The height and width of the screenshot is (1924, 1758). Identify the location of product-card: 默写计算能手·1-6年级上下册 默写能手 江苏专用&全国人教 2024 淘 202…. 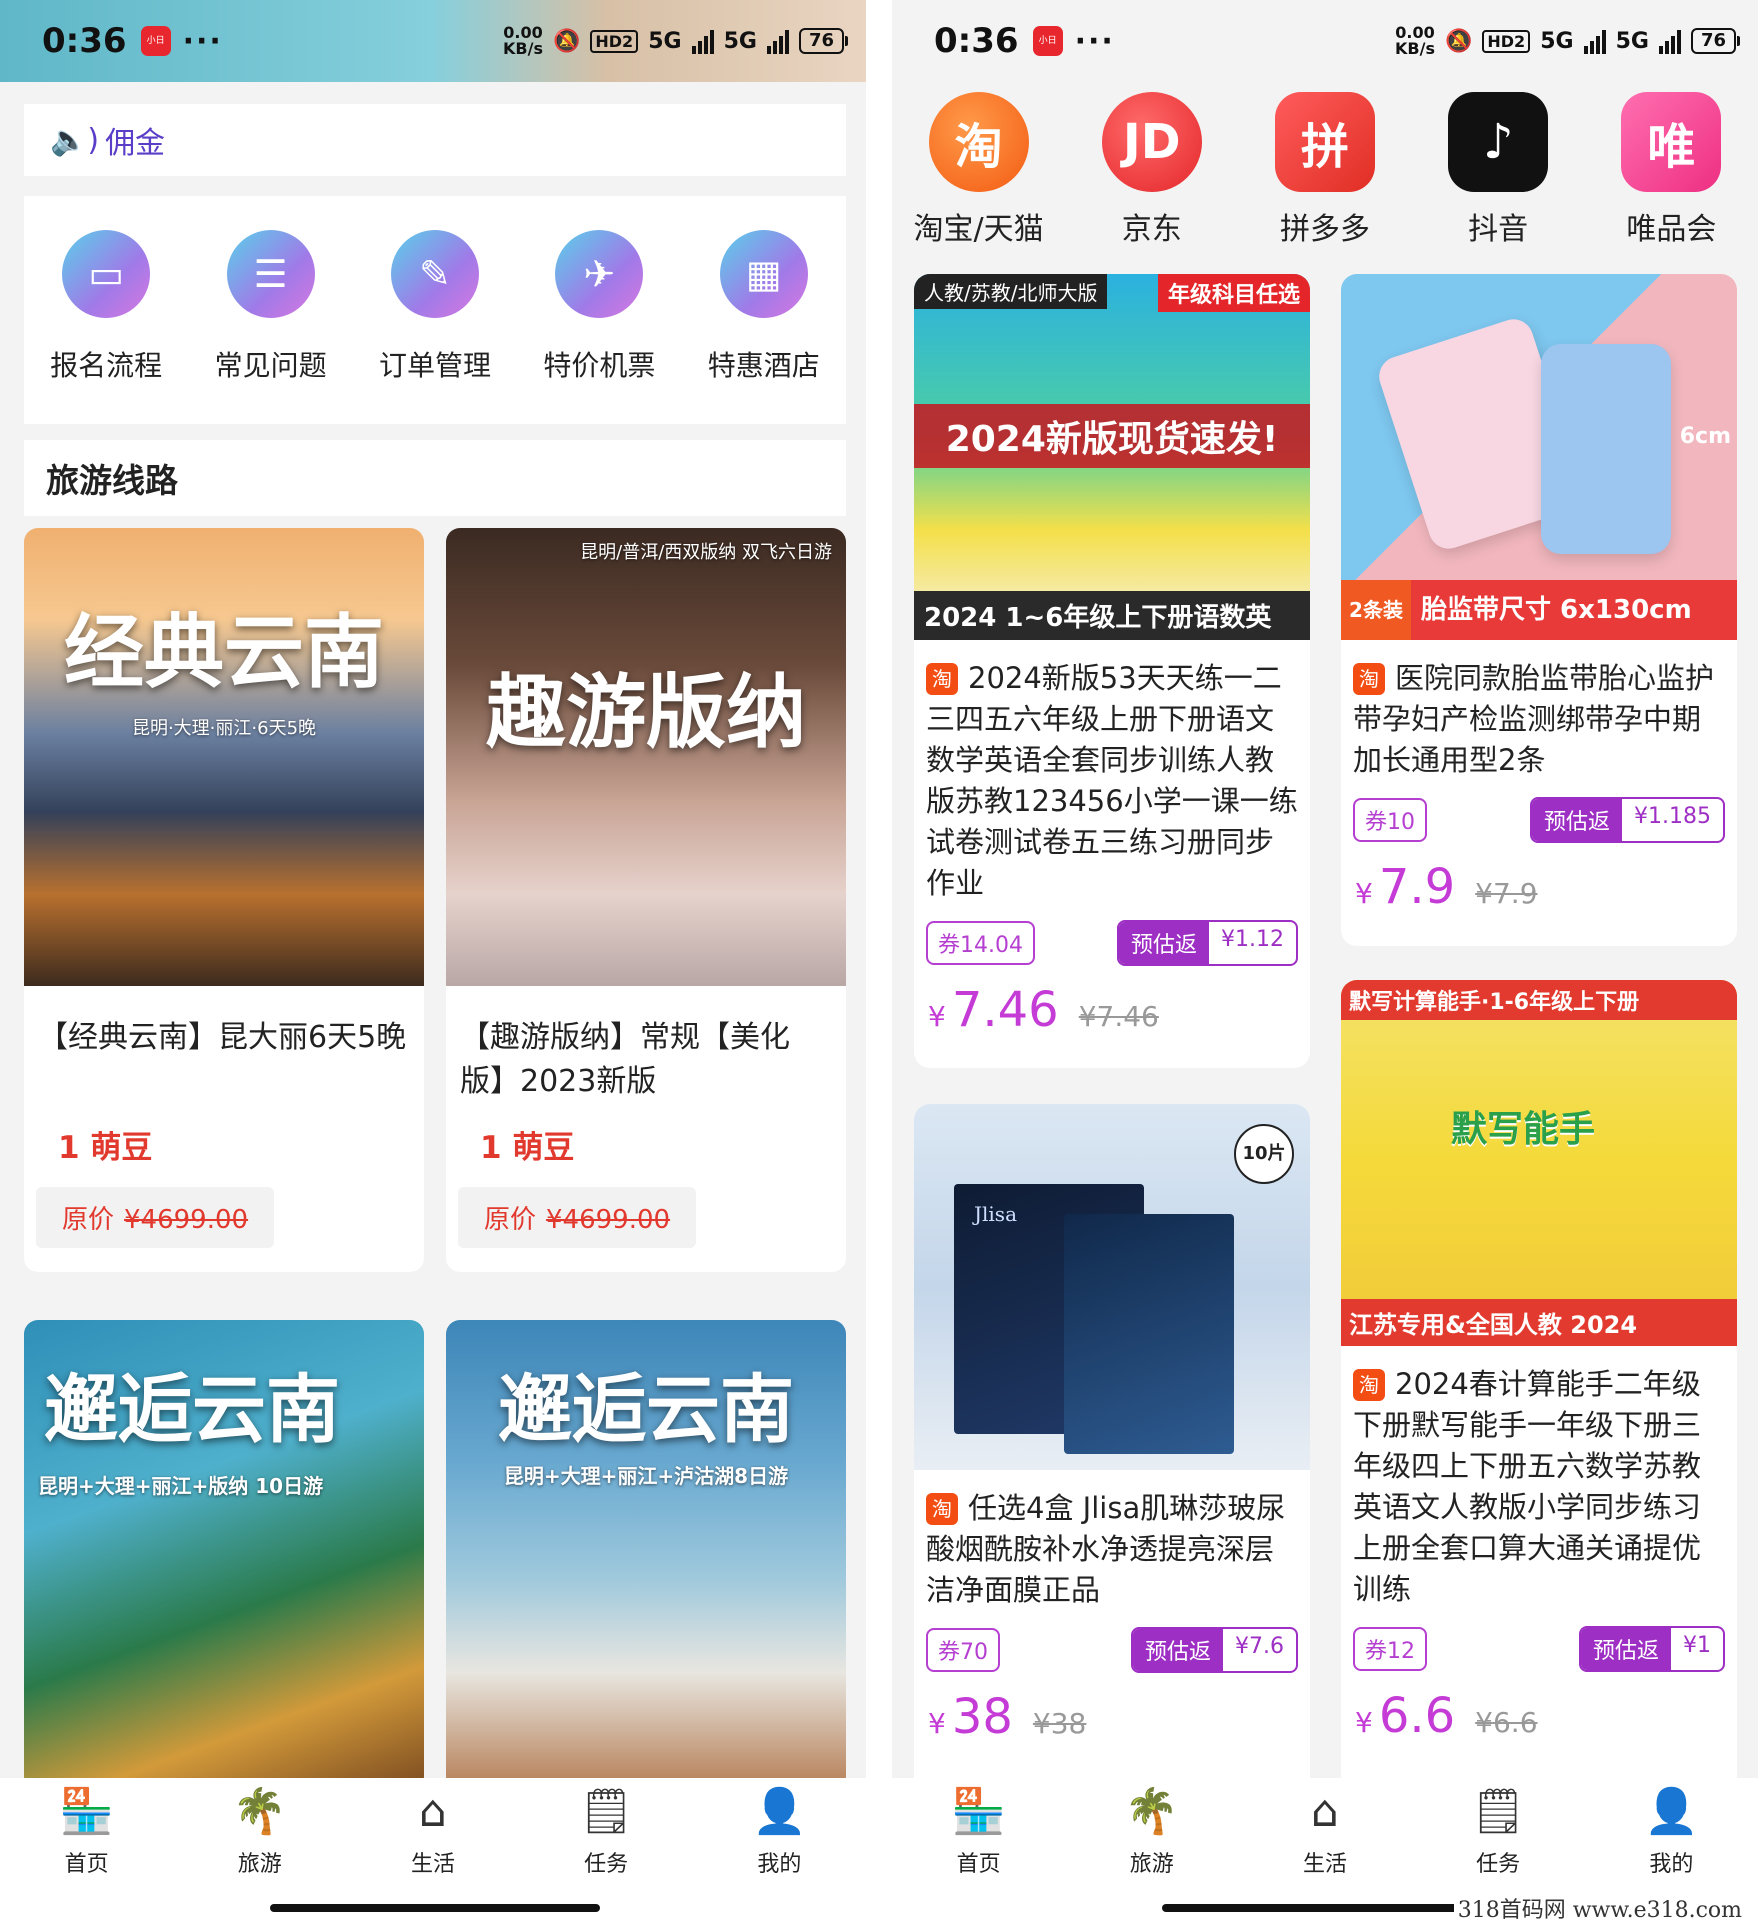
(1539, 1392).